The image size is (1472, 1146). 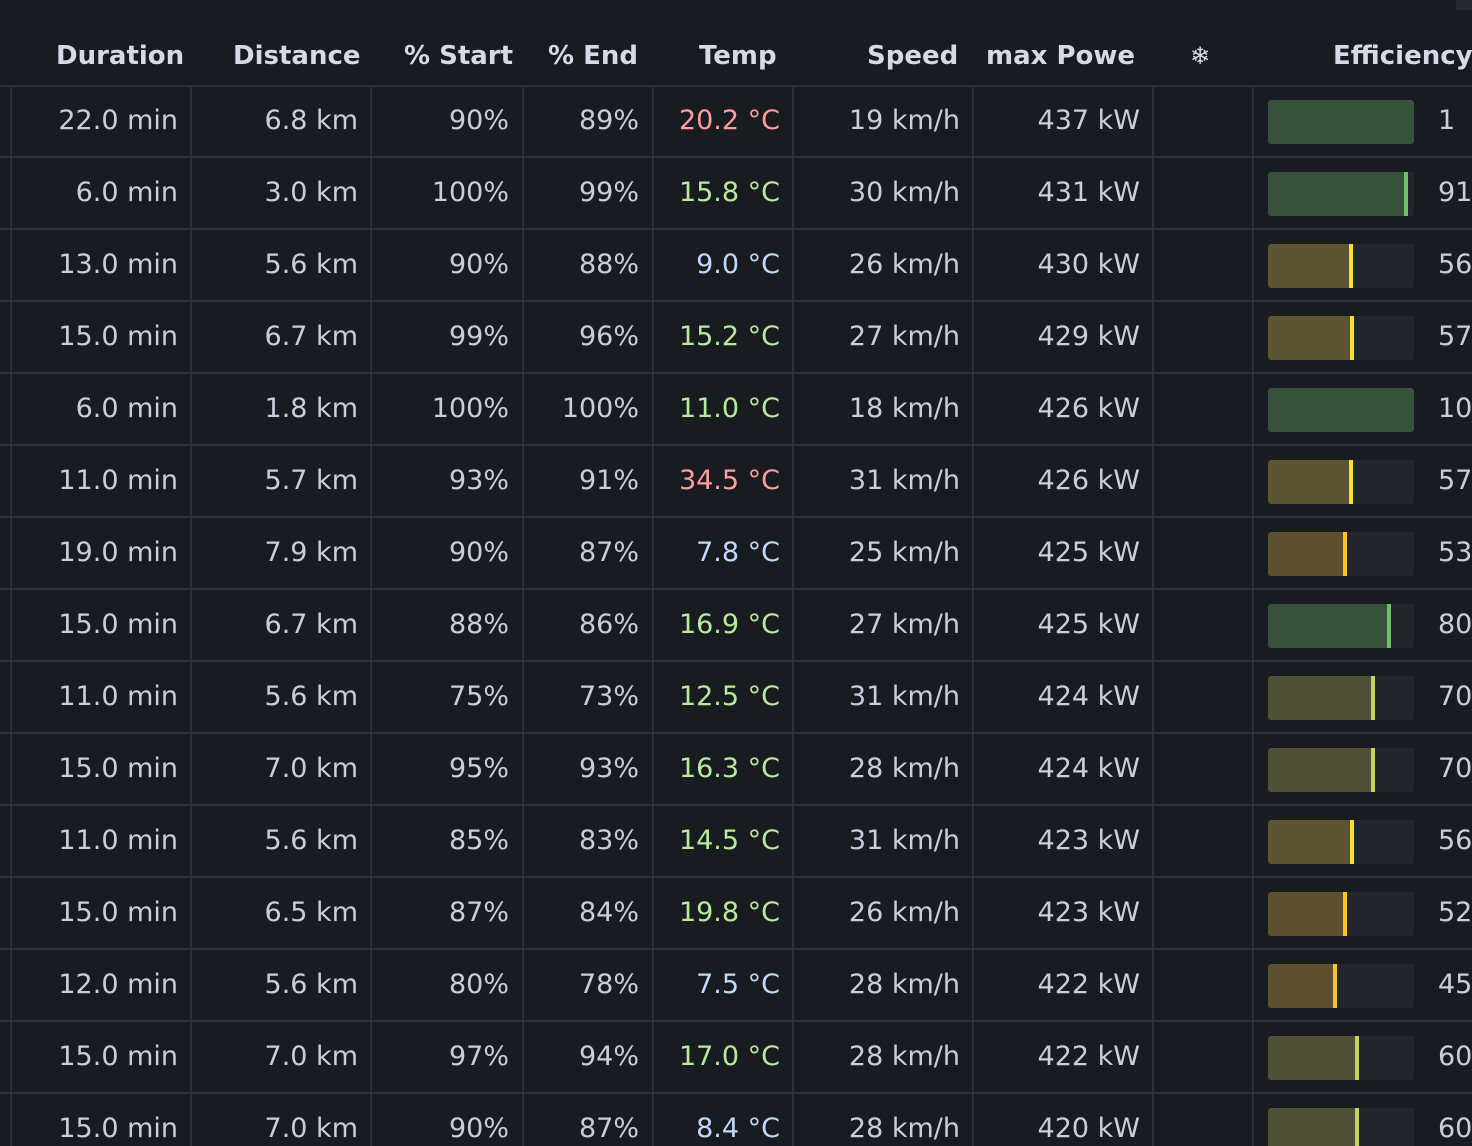 What do you see at coordinates (100, 121) in the screenshot?
I see `cell-duration: 22.0 min` at bounding box center [100, 121].